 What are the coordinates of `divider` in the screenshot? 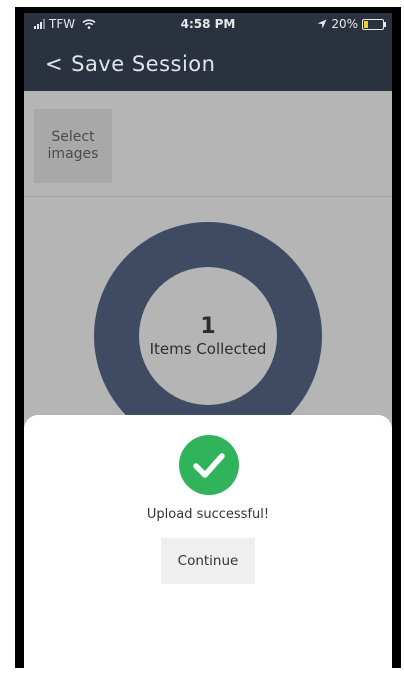 It's located at (208, 196).